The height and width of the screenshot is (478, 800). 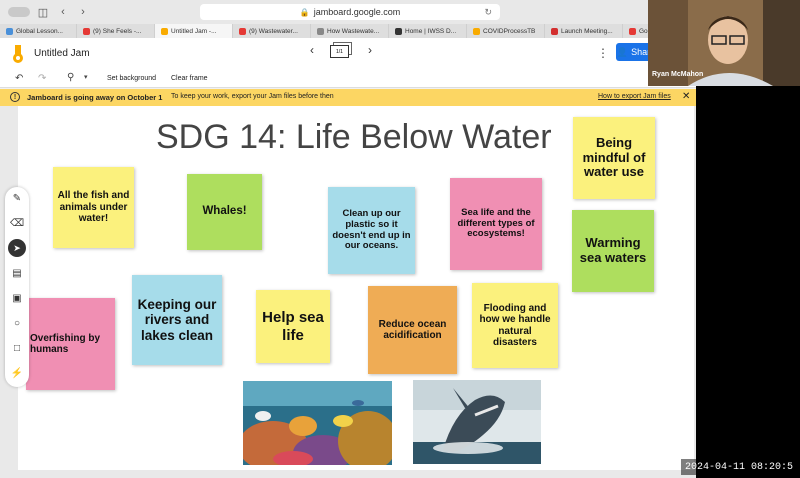 What do you see at coordinates (357, 12) in the screenshot?
I see `url-text: jamboard.google.com` at bounding box center [357, 12].